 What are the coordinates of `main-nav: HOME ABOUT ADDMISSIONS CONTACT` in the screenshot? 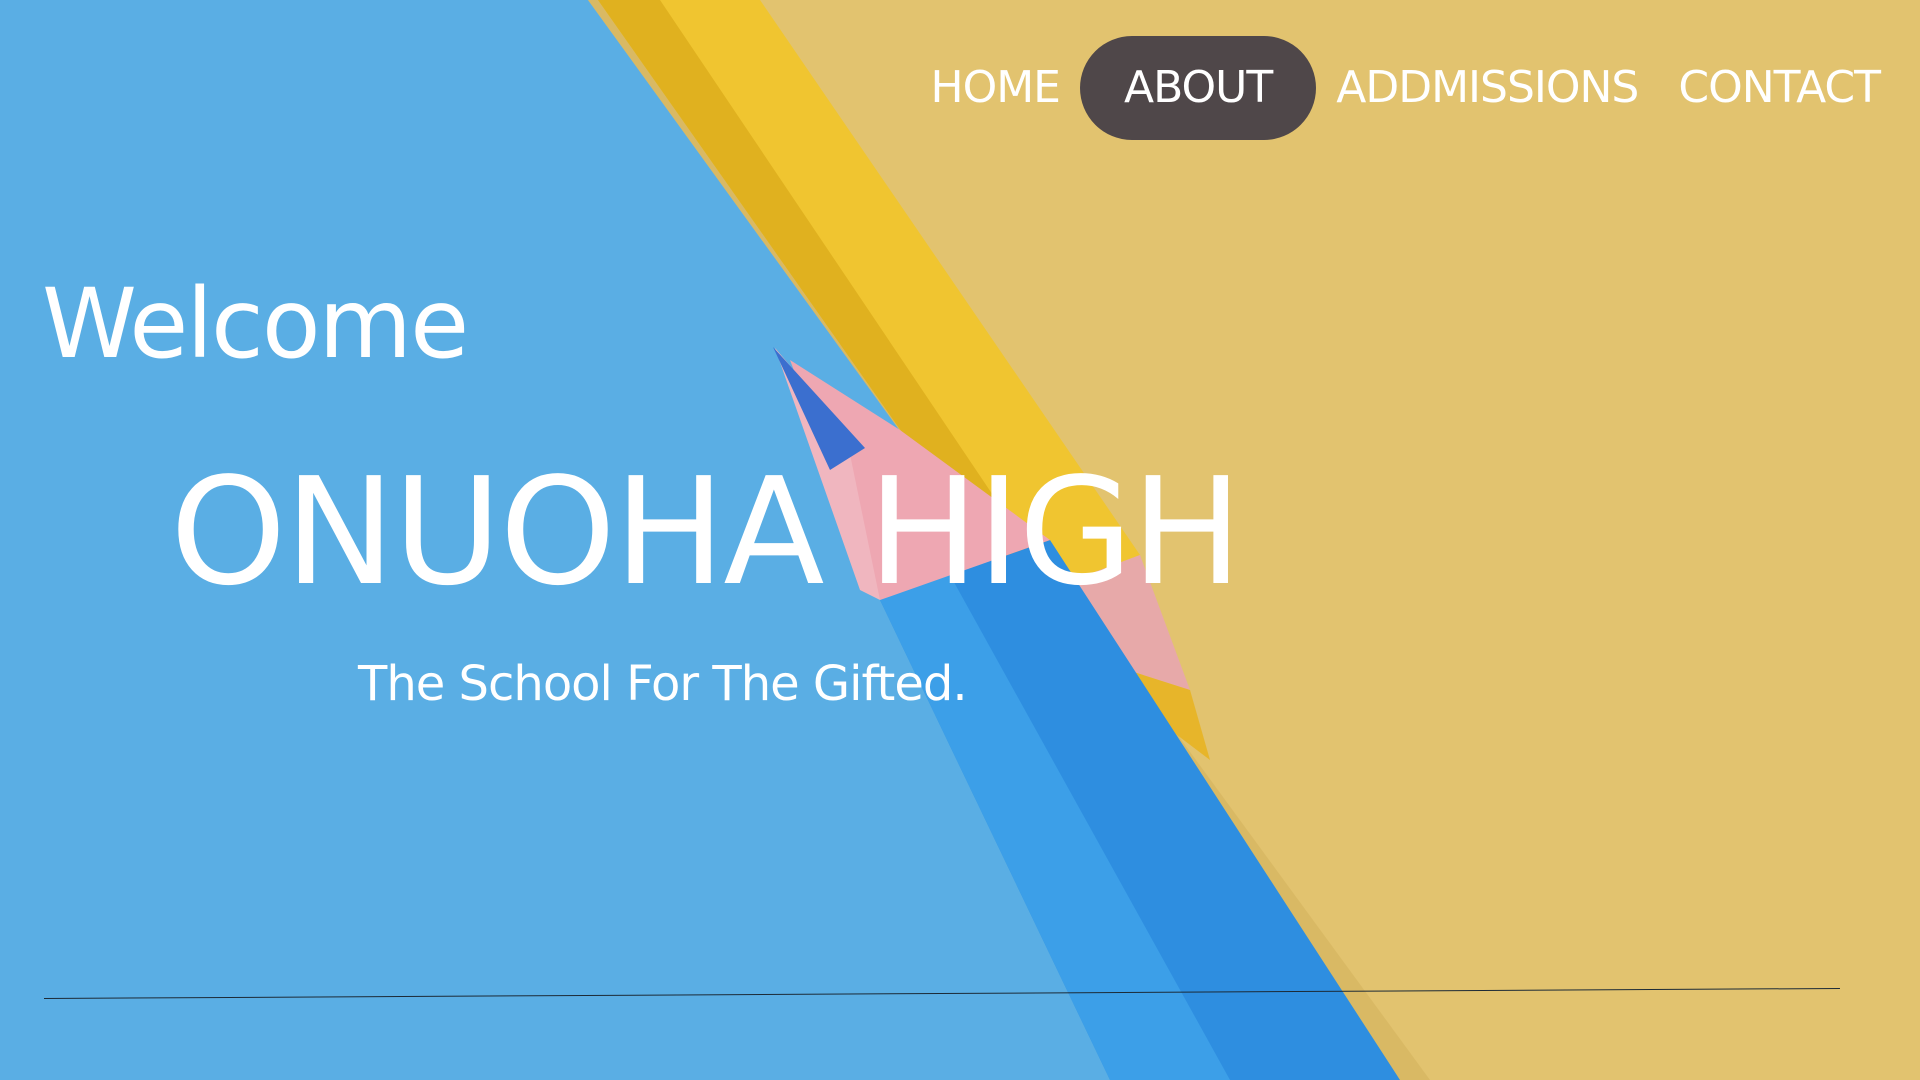 It's located at (1406, 88).